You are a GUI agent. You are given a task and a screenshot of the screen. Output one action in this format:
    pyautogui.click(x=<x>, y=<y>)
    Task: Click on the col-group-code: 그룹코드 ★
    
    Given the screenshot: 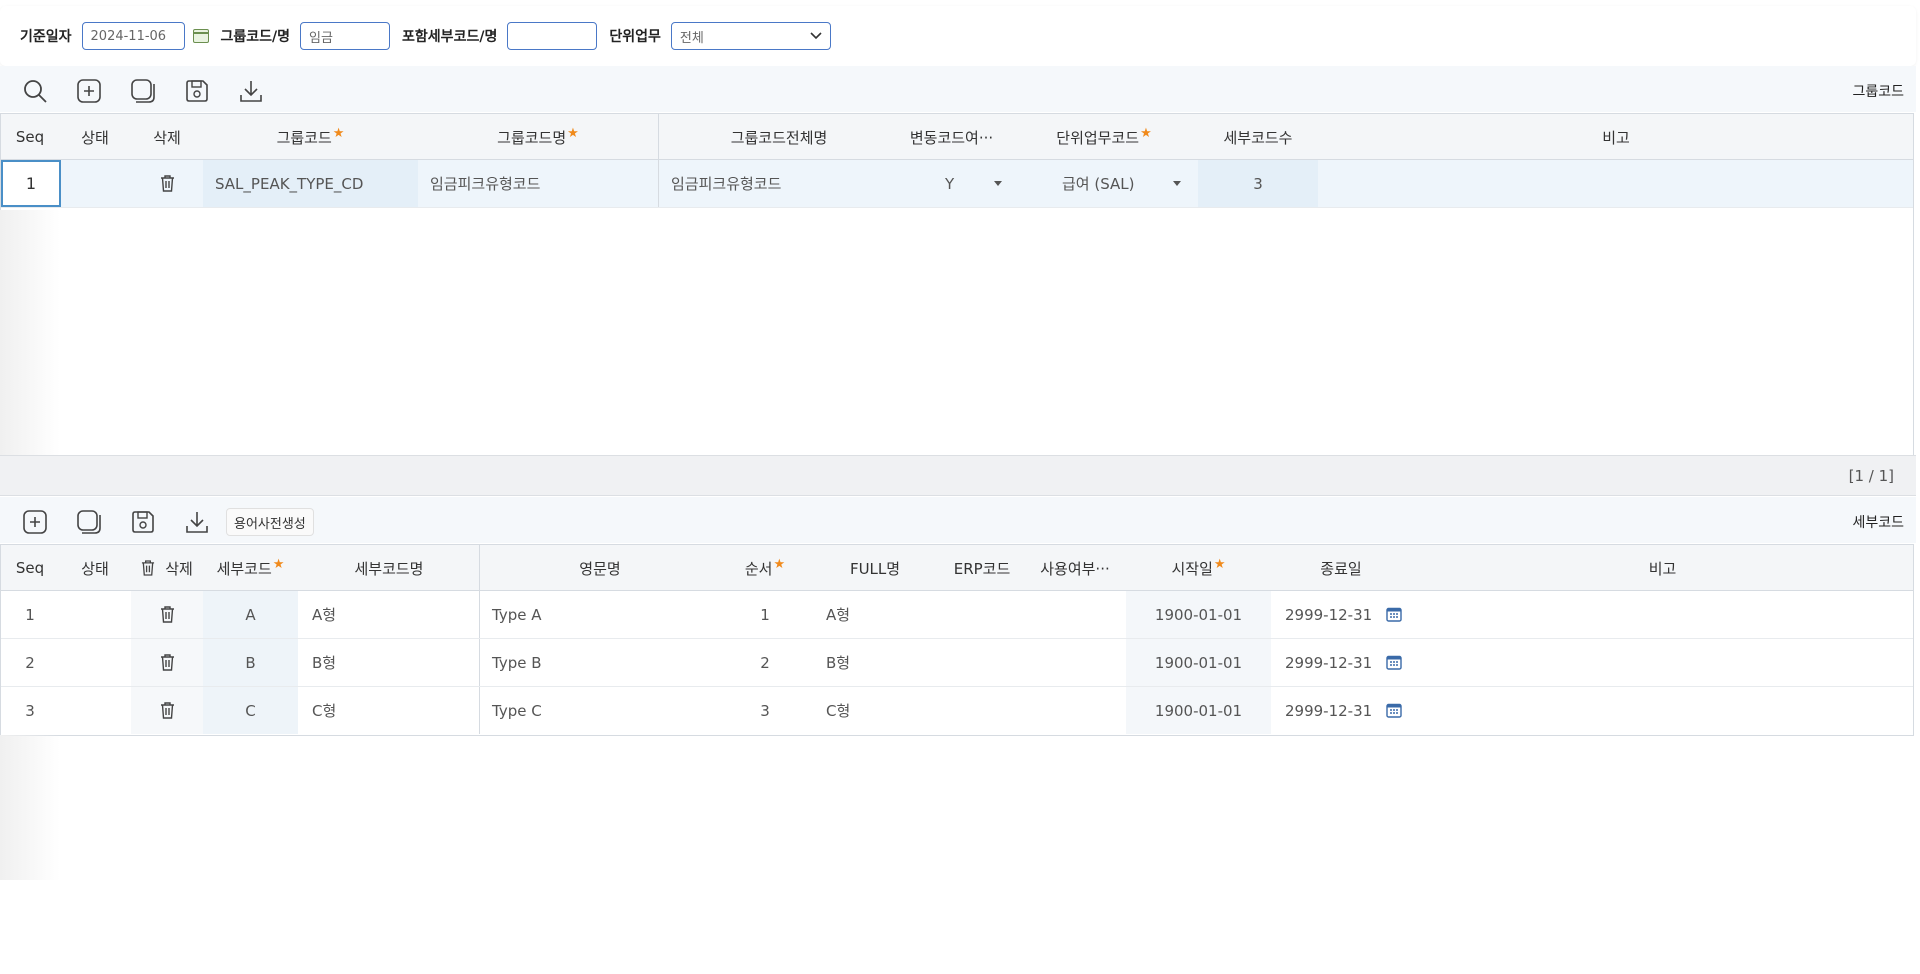 What is the action you would take?
    pyautogui.click(x=310, y=137)
    